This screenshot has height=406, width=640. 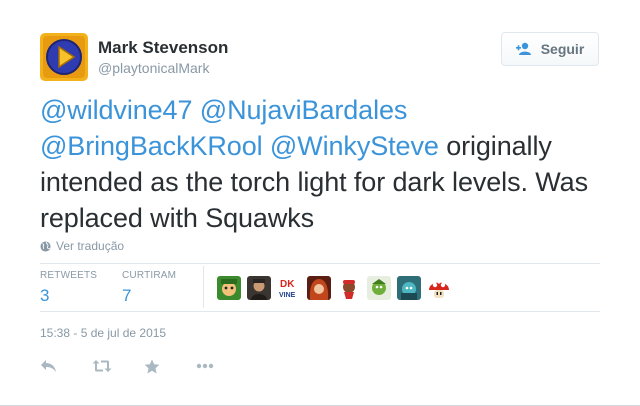 I want to click on favorite-star-icon, so click(x=152, y=366).